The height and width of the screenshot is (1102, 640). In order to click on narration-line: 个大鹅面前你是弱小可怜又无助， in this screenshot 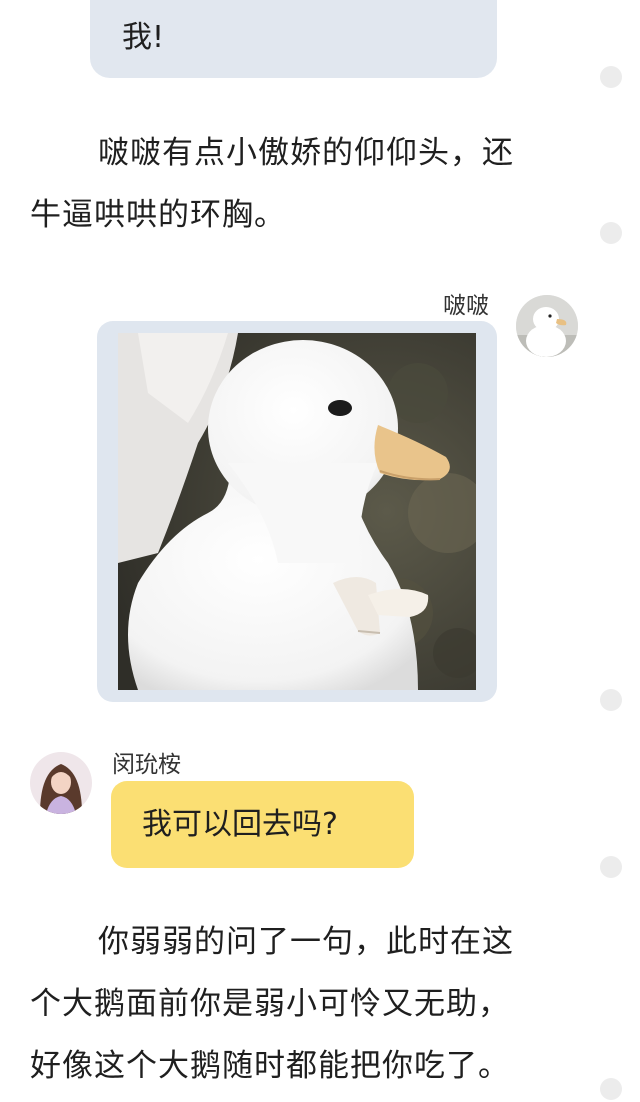, I will do `click(270, 1004)`.